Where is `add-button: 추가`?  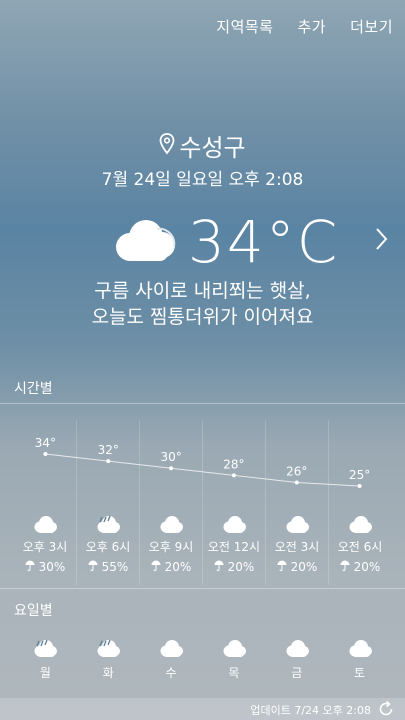
add-button: 추가 is located at coordinates (311, 26).